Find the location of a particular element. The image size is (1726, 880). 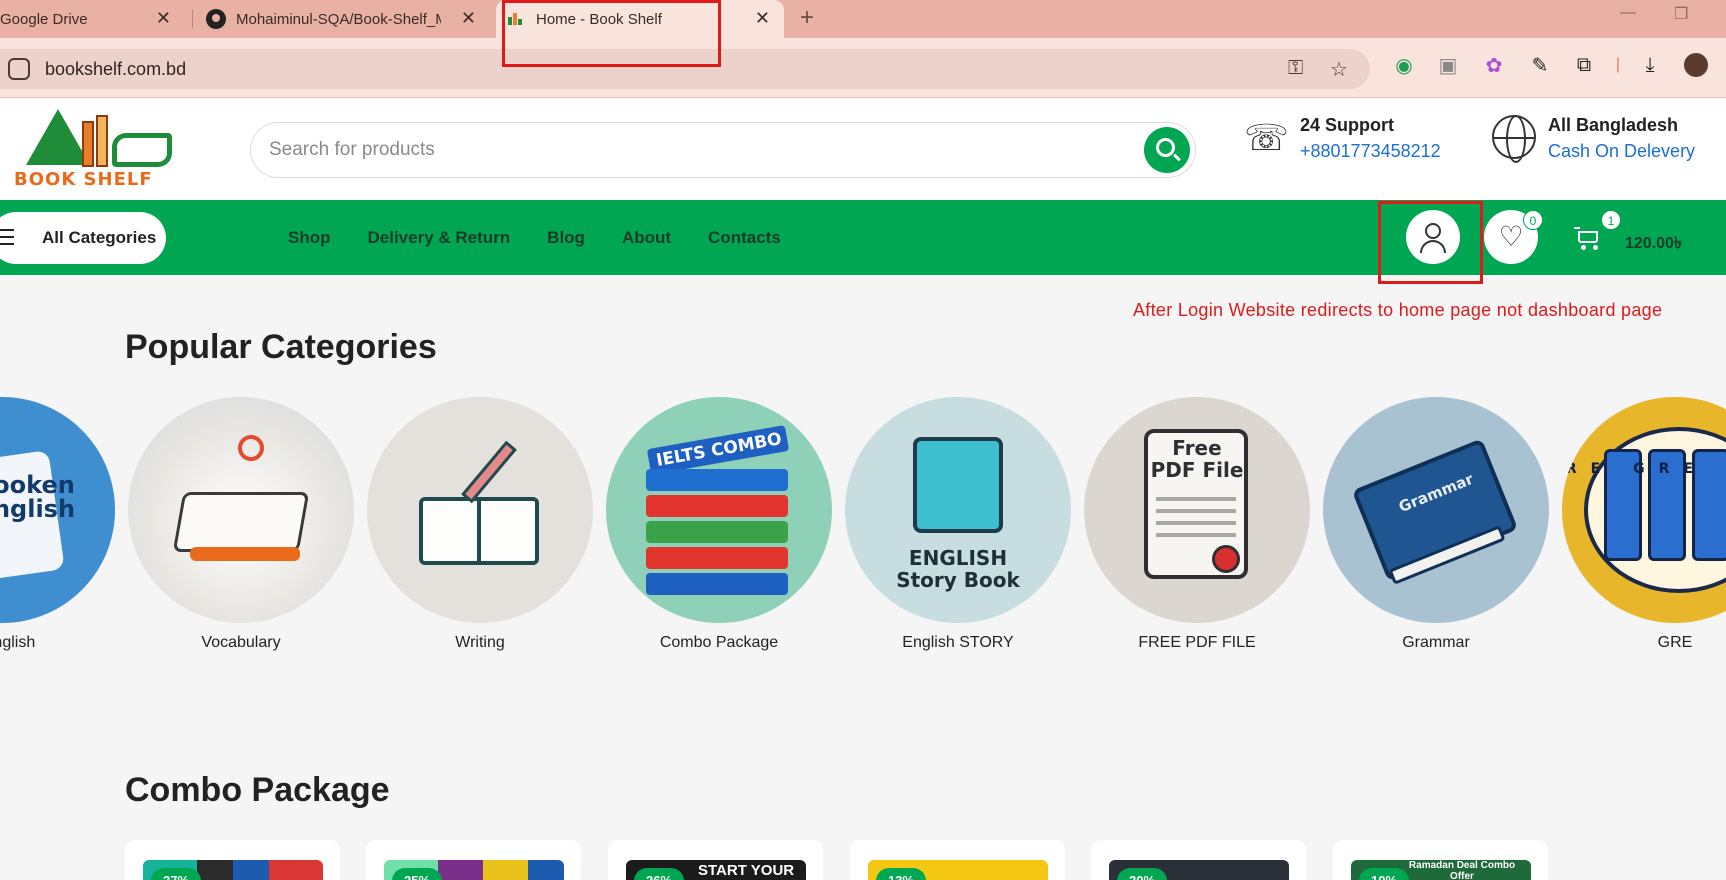

nav-shop: Shop is located at coordinates (309, 238).